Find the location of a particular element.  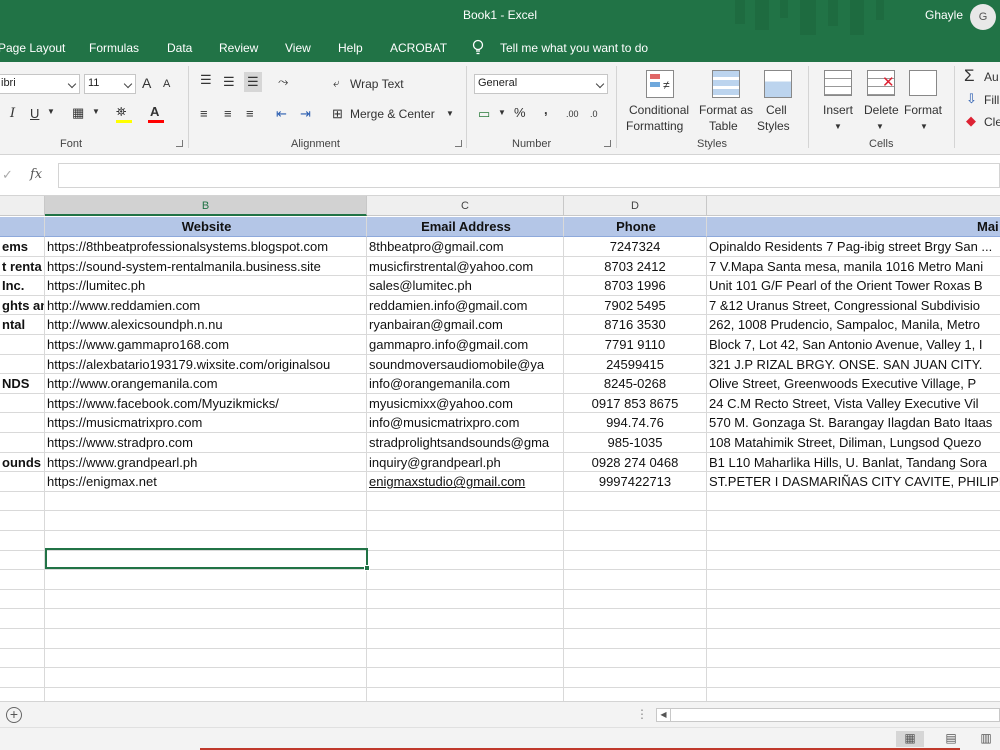

table-cell: soundmoversaudiomobile@ya is located at coordinates (465, 364).